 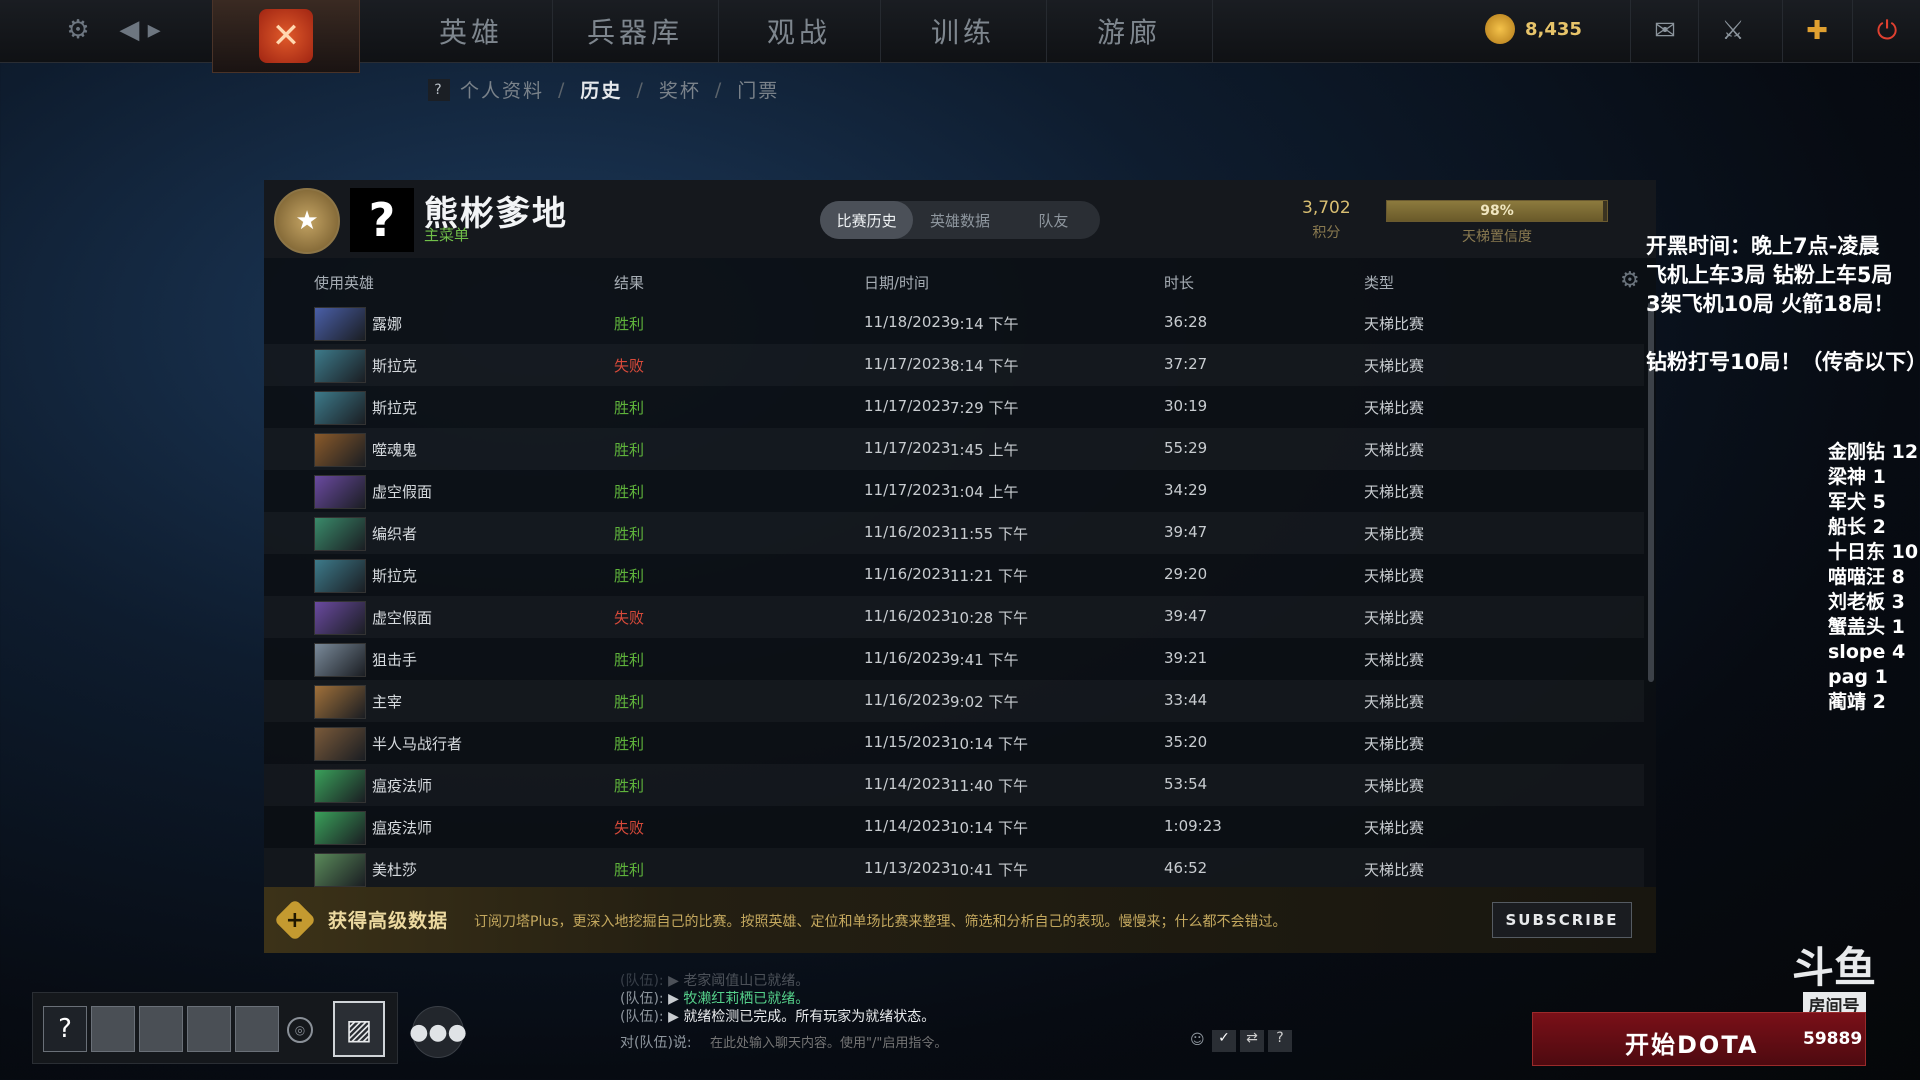 What do you see at coordinates (642, 1017) in the screenshot?
I see `chat-channel: (队伍):` at bounding box center [642, 1017].